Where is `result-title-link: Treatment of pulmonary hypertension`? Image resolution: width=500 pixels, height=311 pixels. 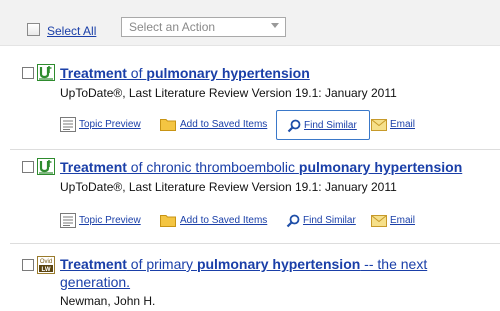
result-title-link: Treatment of pulmonary hypertension is located at coordinates (185, 73).